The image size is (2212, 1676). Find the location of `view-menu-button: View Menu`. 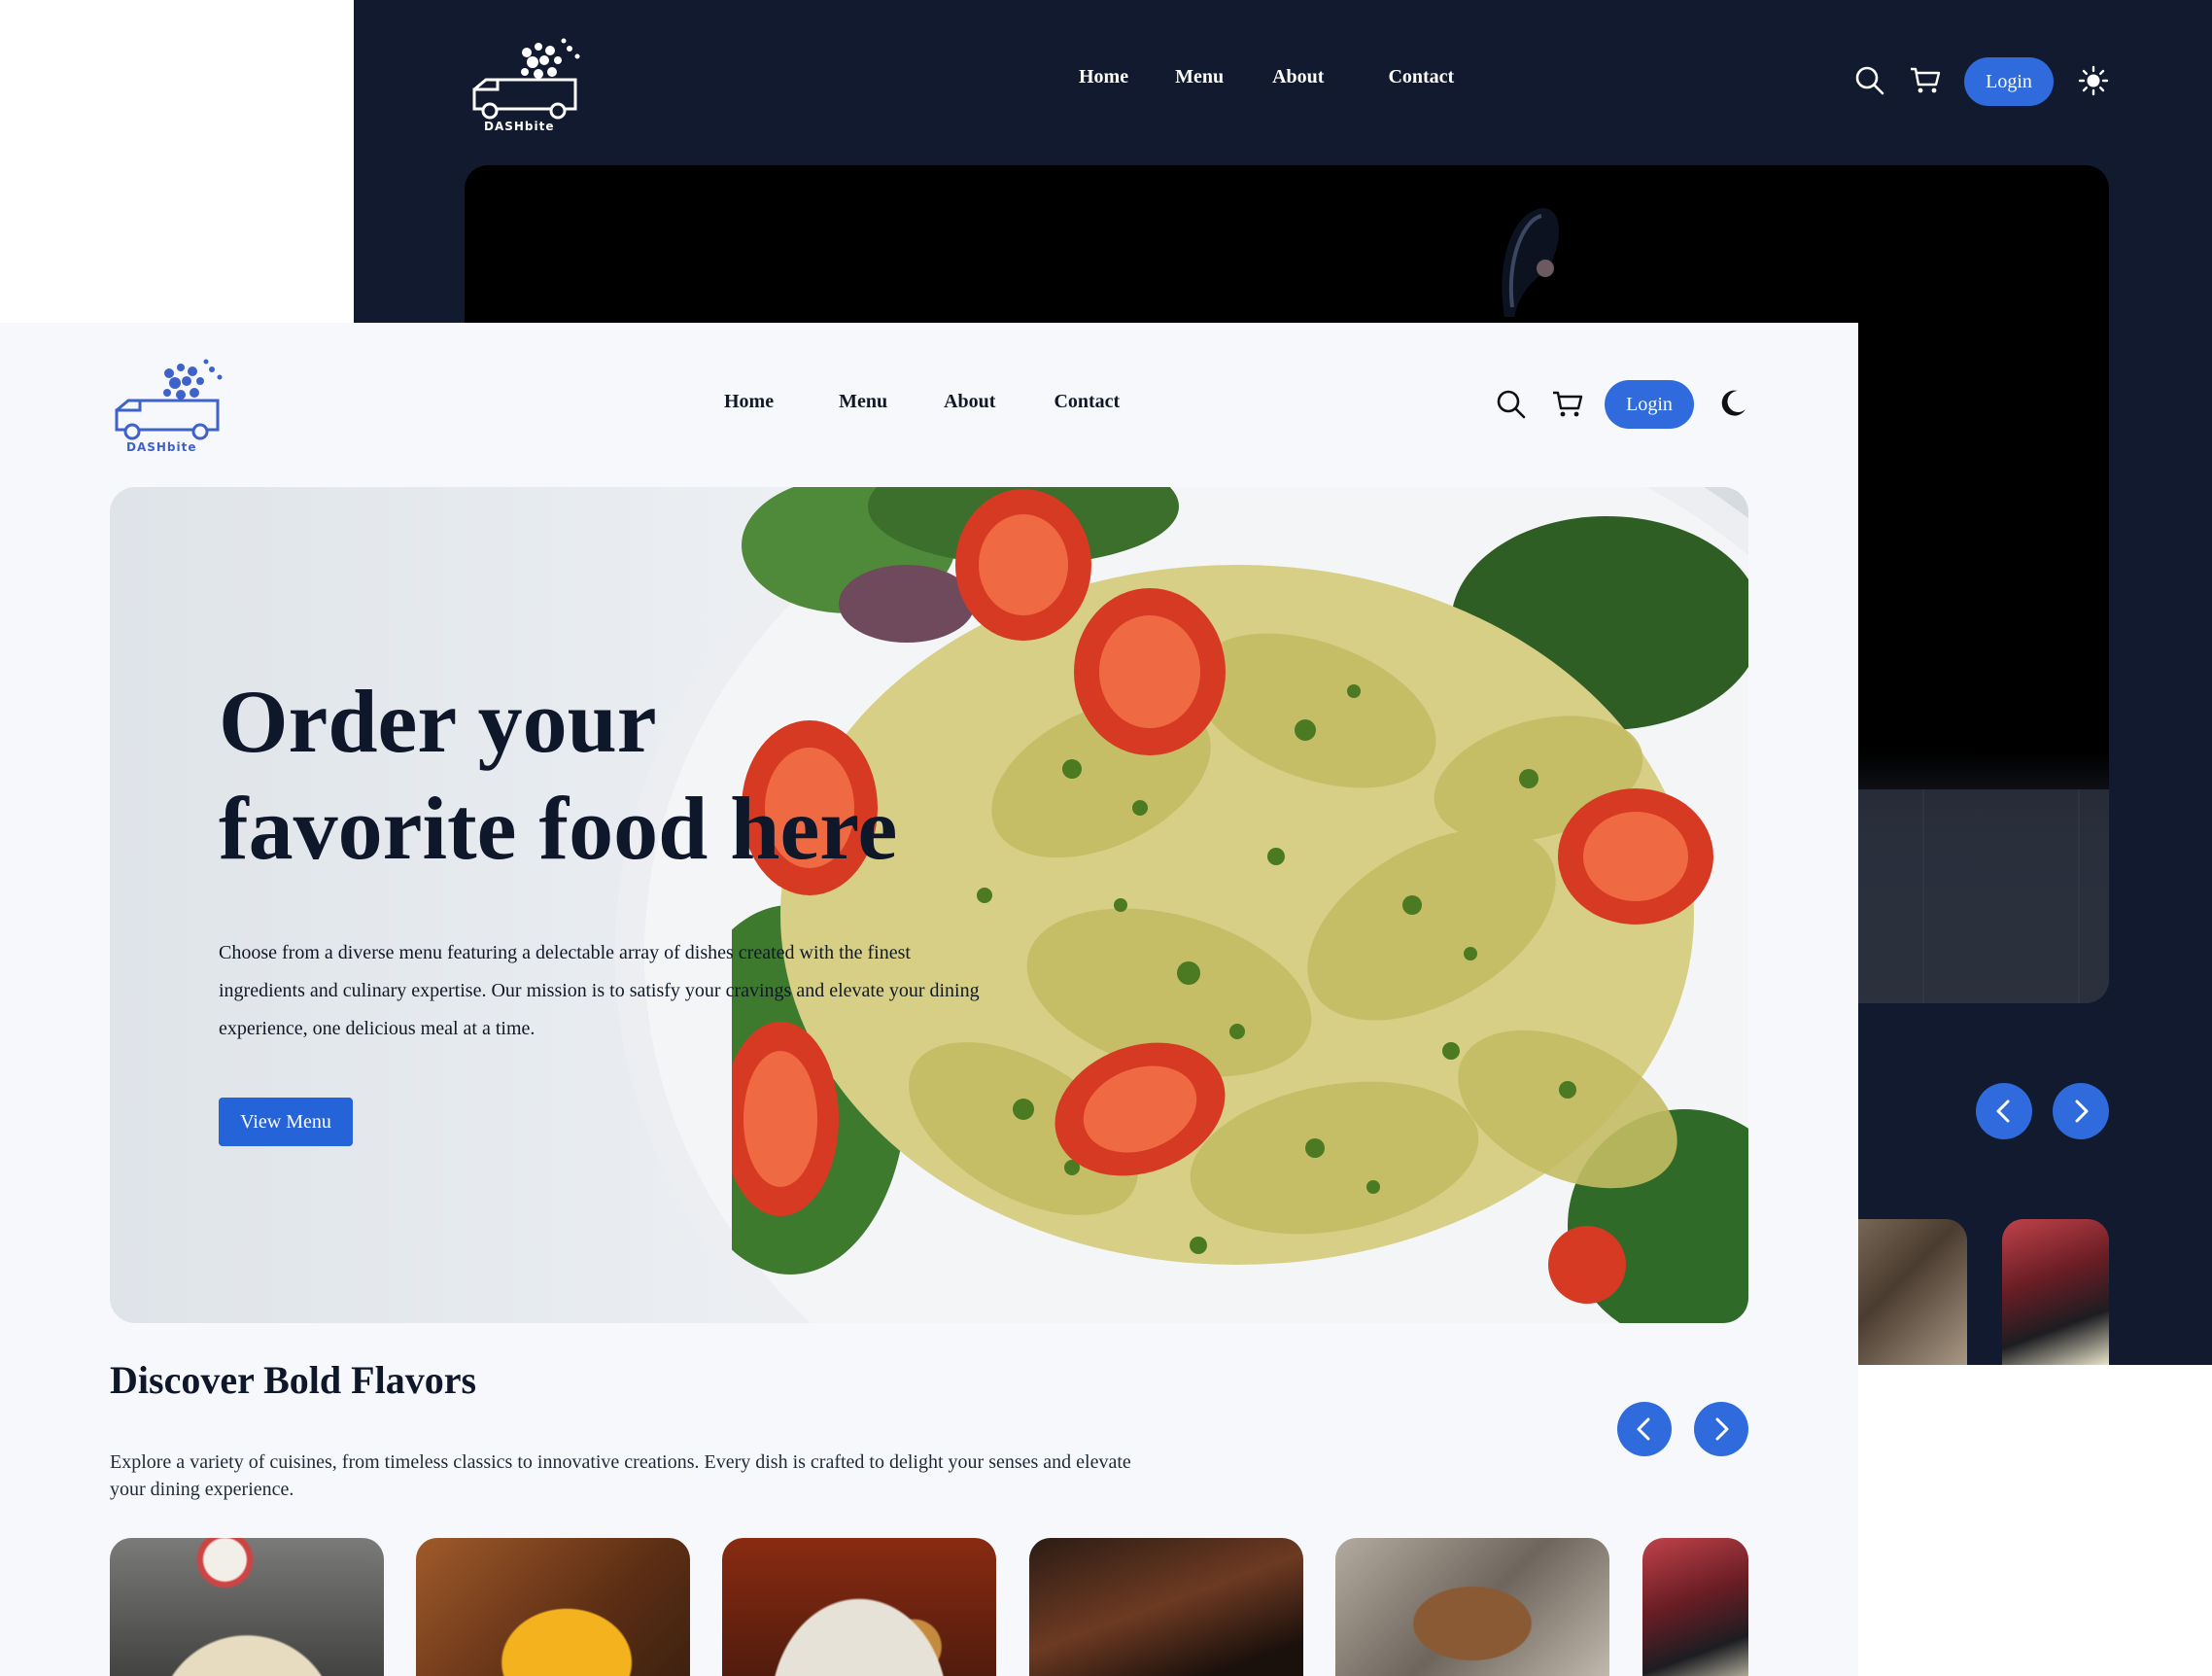

view-menu-button: View Menu is located at coordinates (286, 1122).